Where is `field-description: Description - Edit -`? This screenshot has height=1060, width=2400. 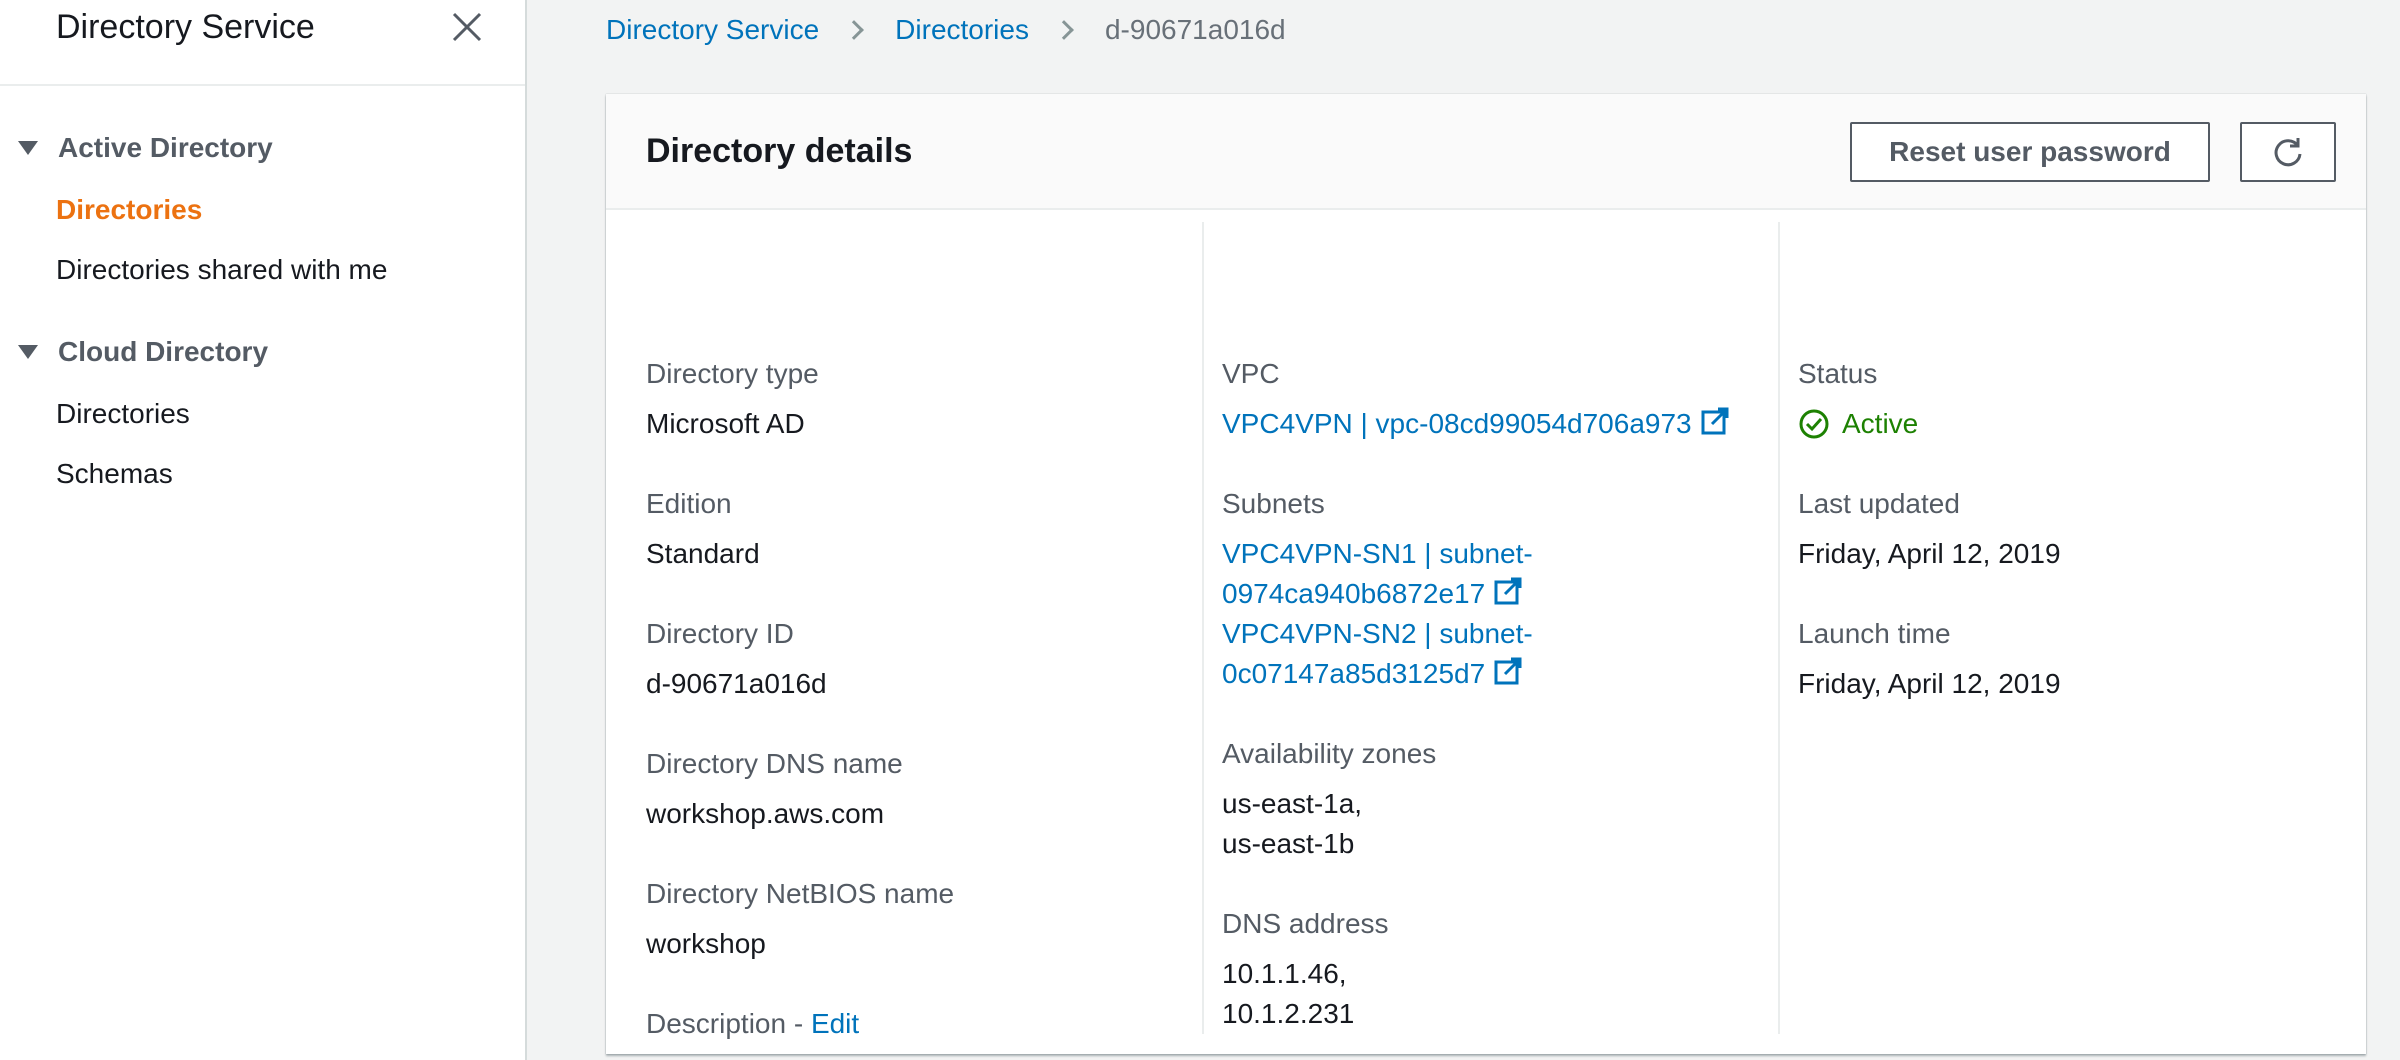
field-description: Description - Edit - is located at coordinates (752, 1032).